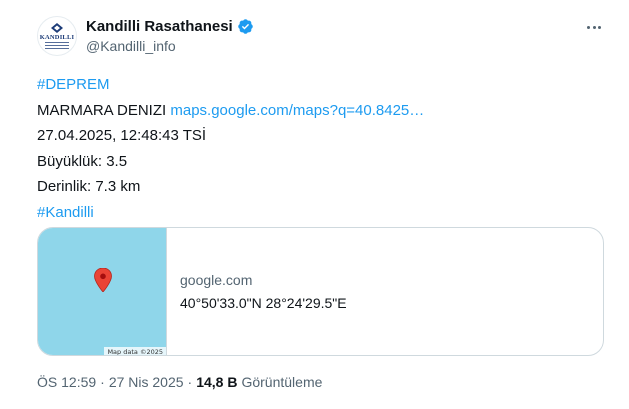  What do you see at coordinates (103, 280) in the screenshot?
I see `map-pin-icon` at bounding box center [103, 280].